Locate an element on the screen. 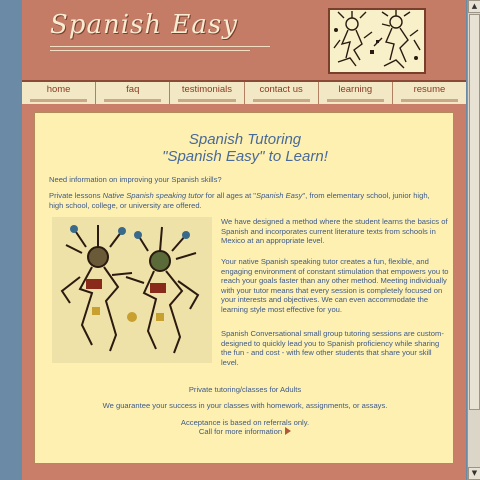  site-logo: Spanish Easy is located at coordinates (144, 25).